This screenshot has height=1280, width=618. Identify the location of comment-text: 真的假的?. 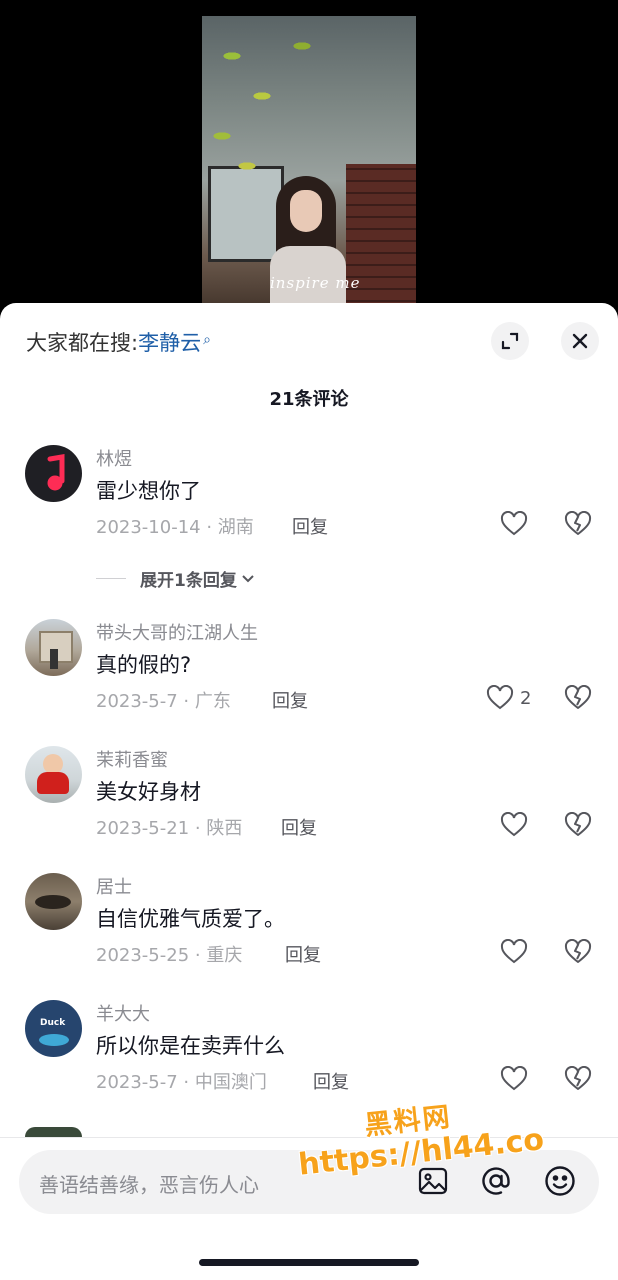
(143, 664).